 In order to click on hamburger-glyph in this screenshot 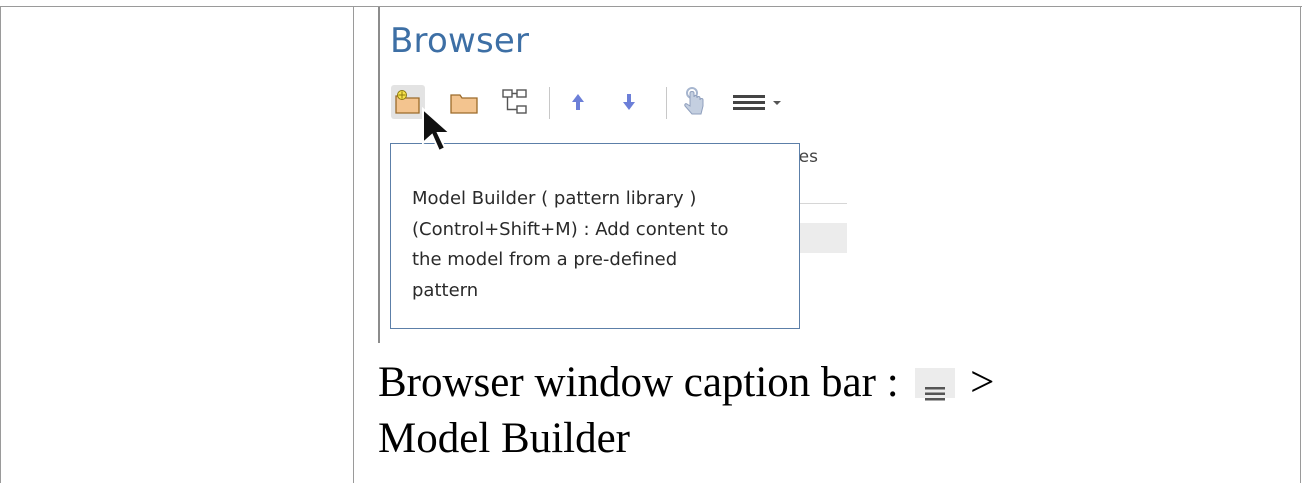, I will do `click(935, 394)`.